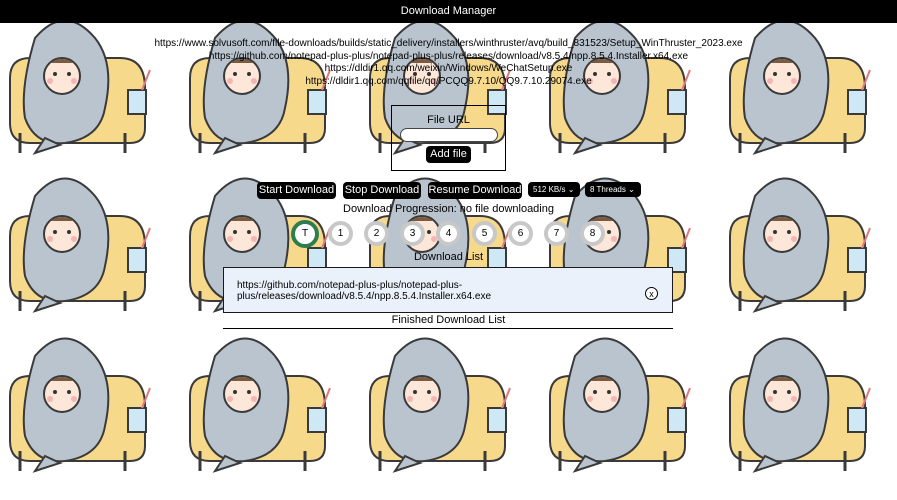 The image size is (897, 500). Describe the element at coordinates (448, 154) in the screenshot. I see `add-file-button: Add file` at that location.